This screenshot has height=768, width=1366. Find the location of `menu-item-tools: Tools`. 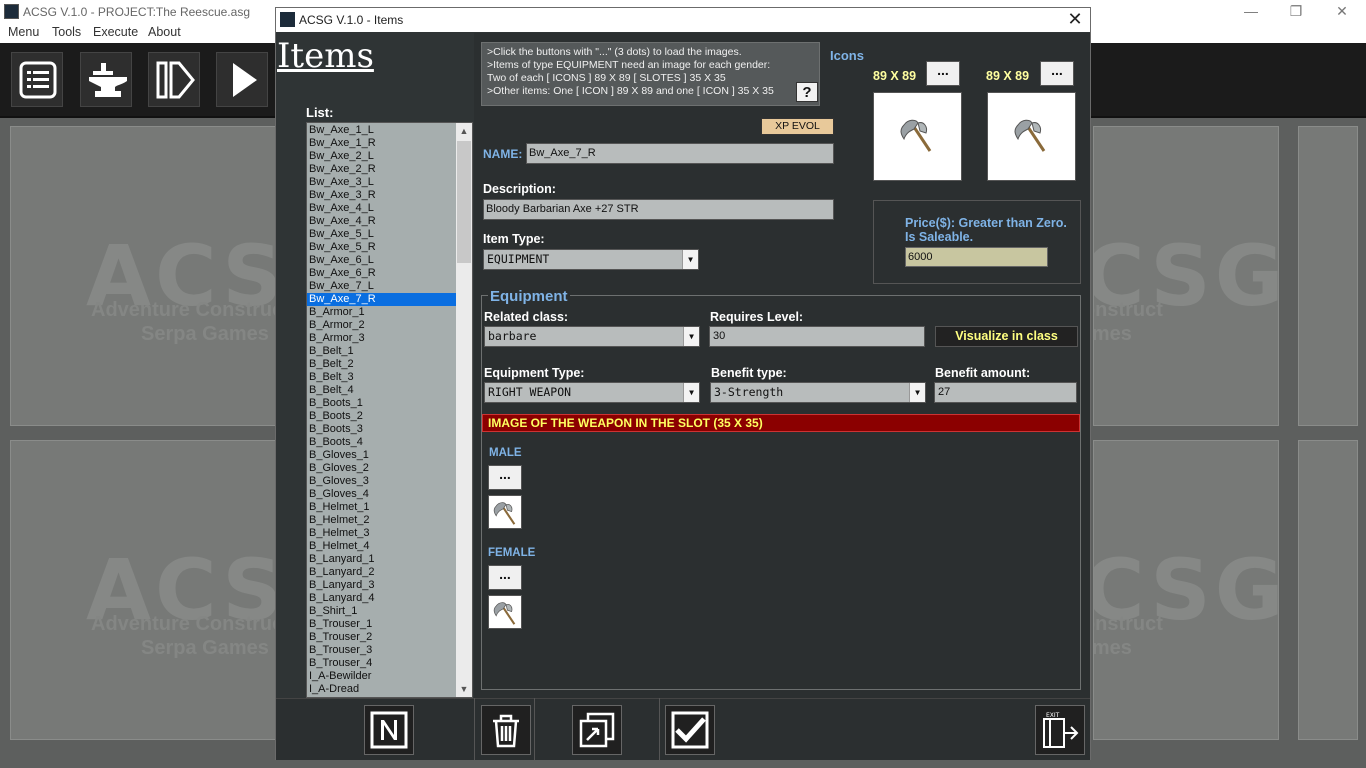

menu-item-tools: Tools is located at coordinates (66, 32).